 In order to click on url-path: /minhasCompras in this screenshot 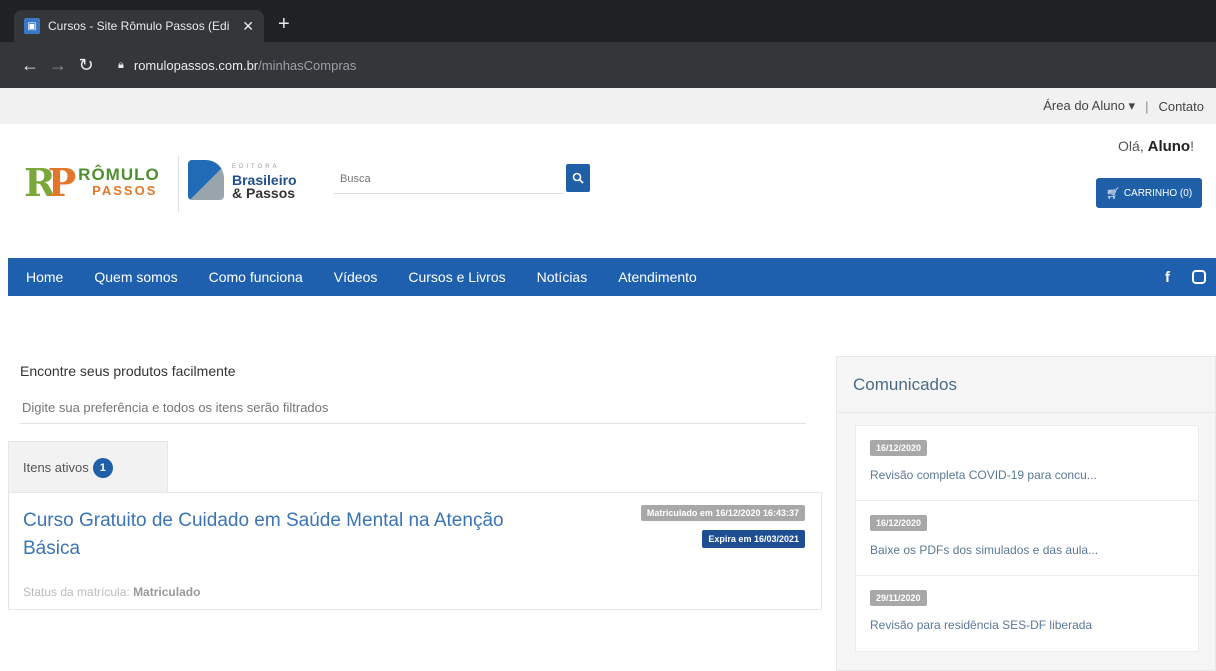, I will do `click(307, 65)`.